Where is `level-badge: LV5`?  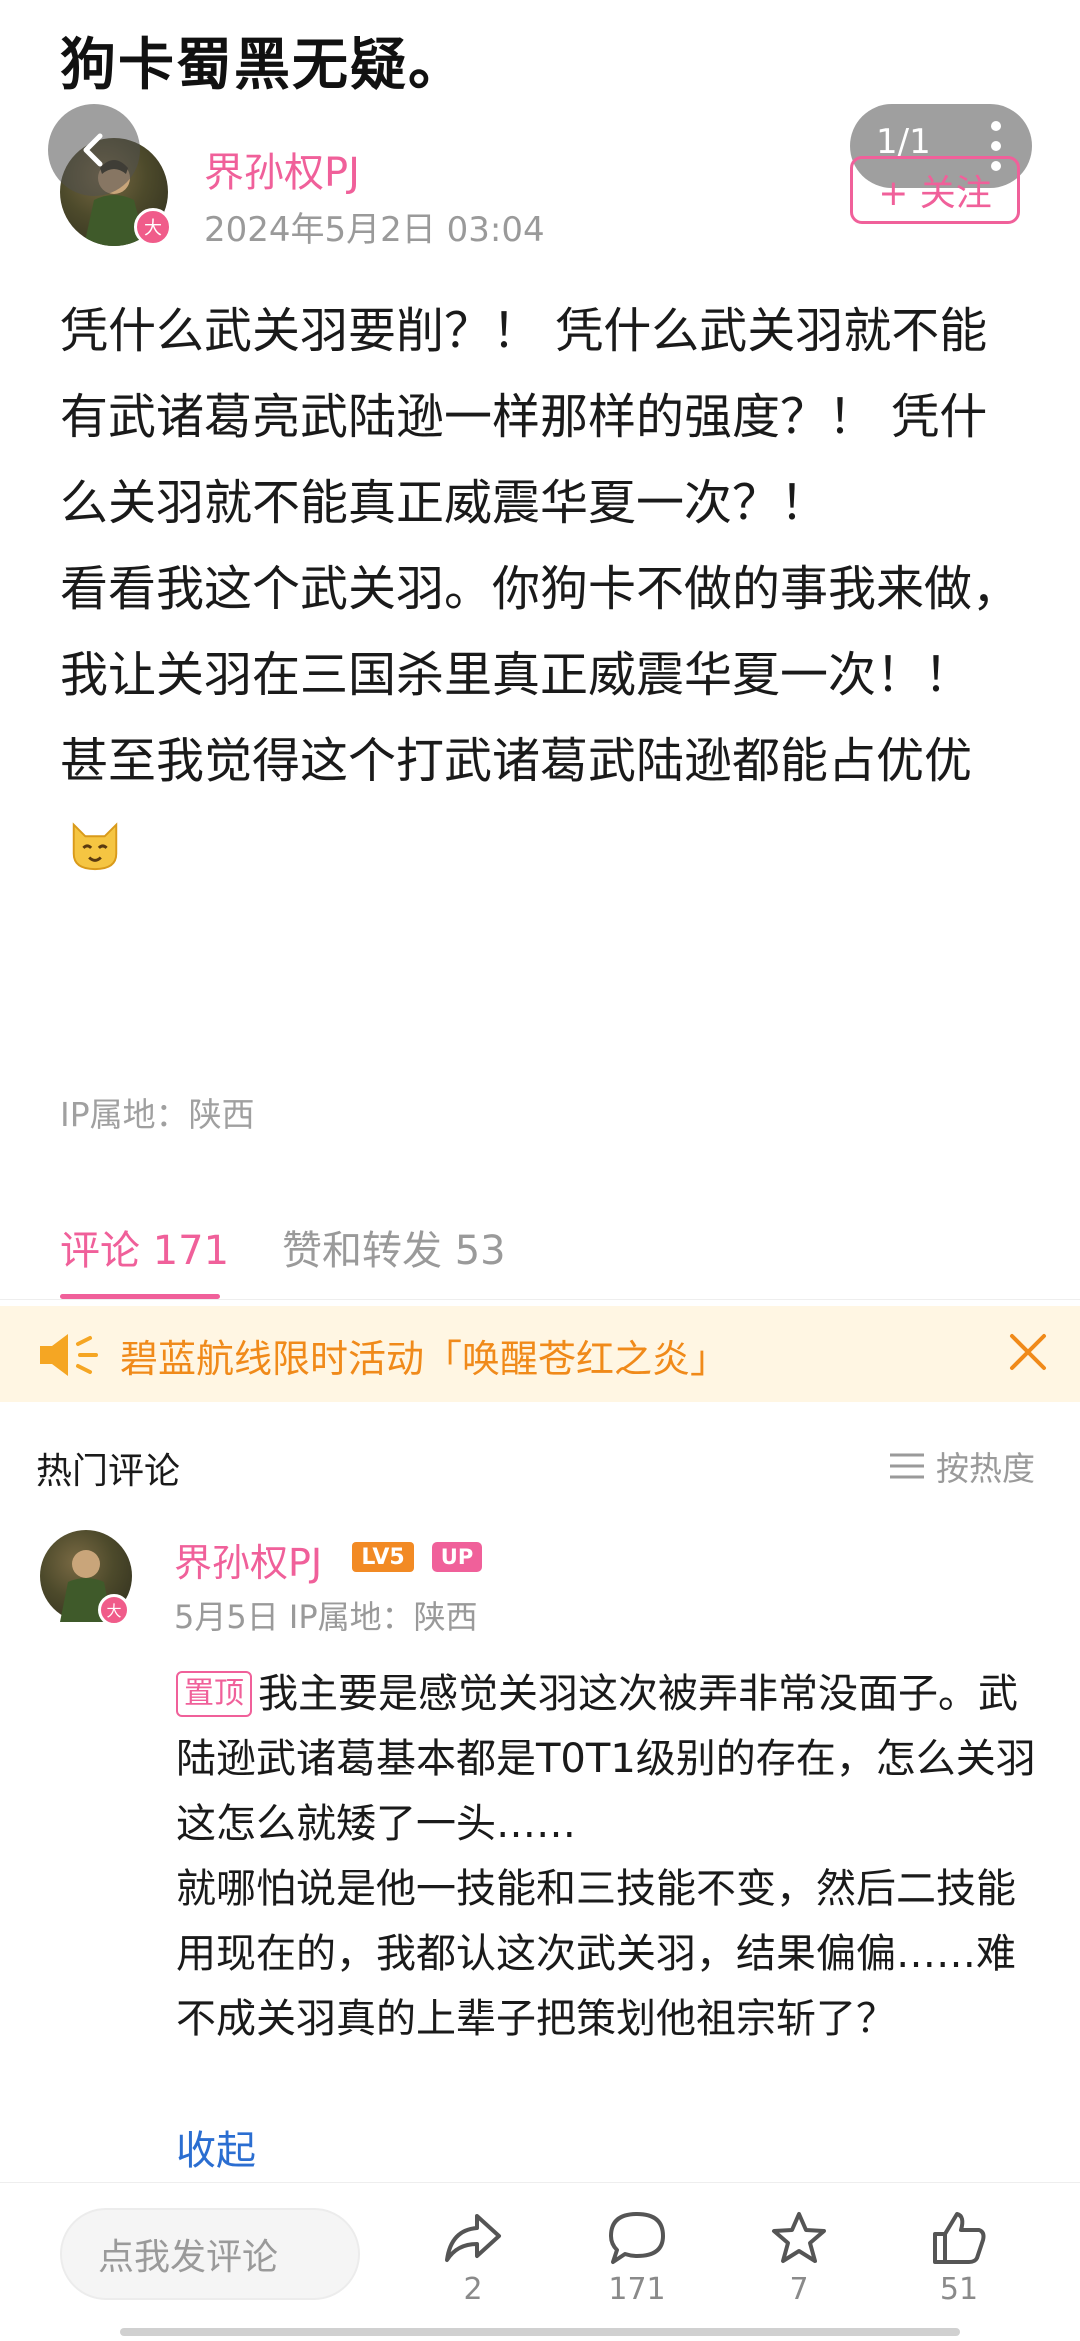
level-badge: LV5 is located at coordinates (383, 1557).